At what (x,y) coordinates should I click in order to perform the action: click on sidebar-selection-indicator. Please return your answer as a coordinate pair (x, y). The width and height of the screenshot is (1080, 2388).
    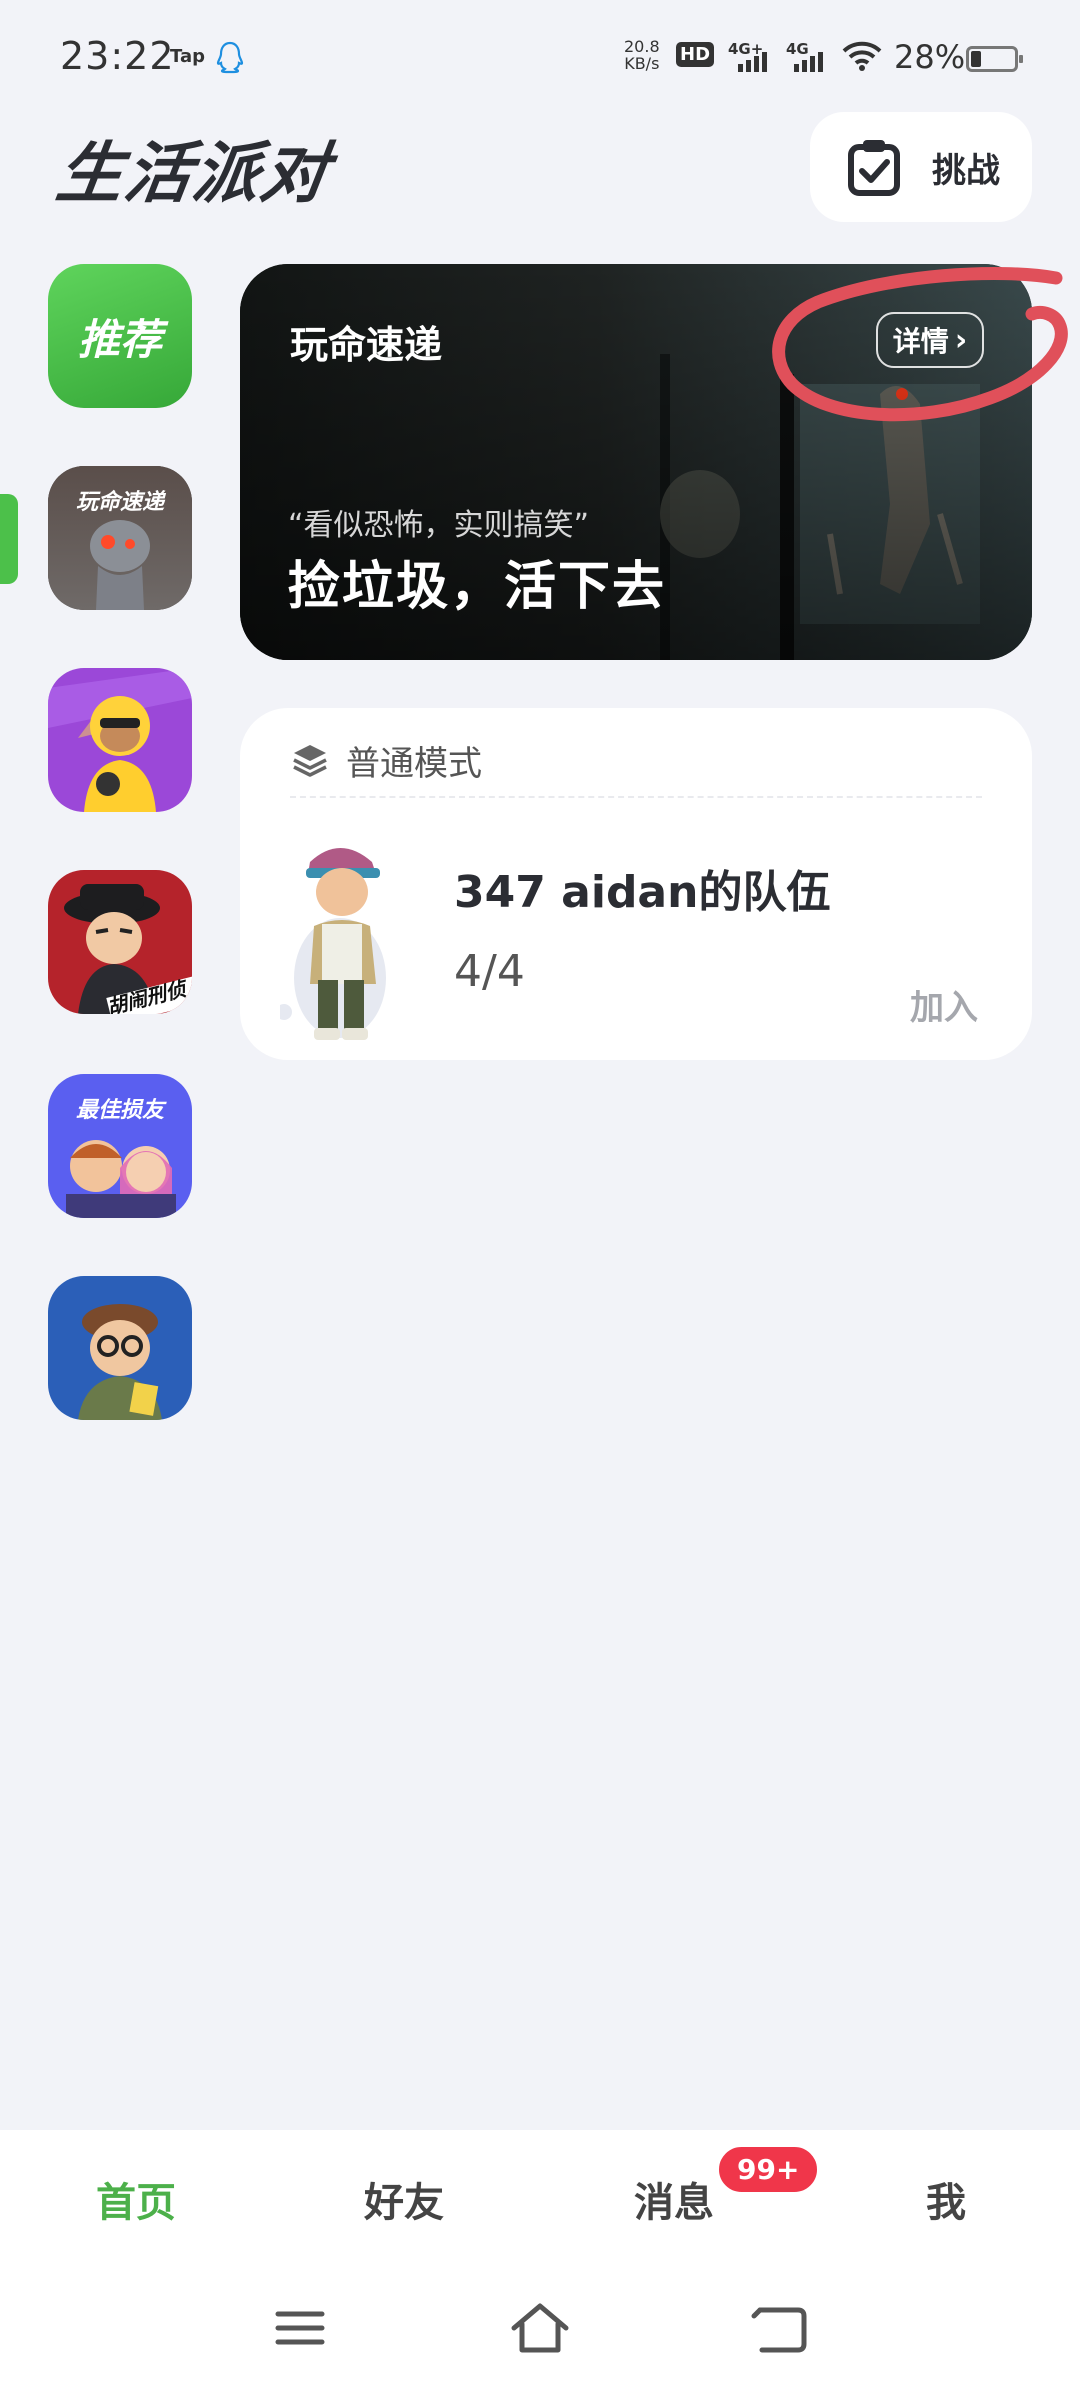
    Looking at the image, I should click on (9, 539).